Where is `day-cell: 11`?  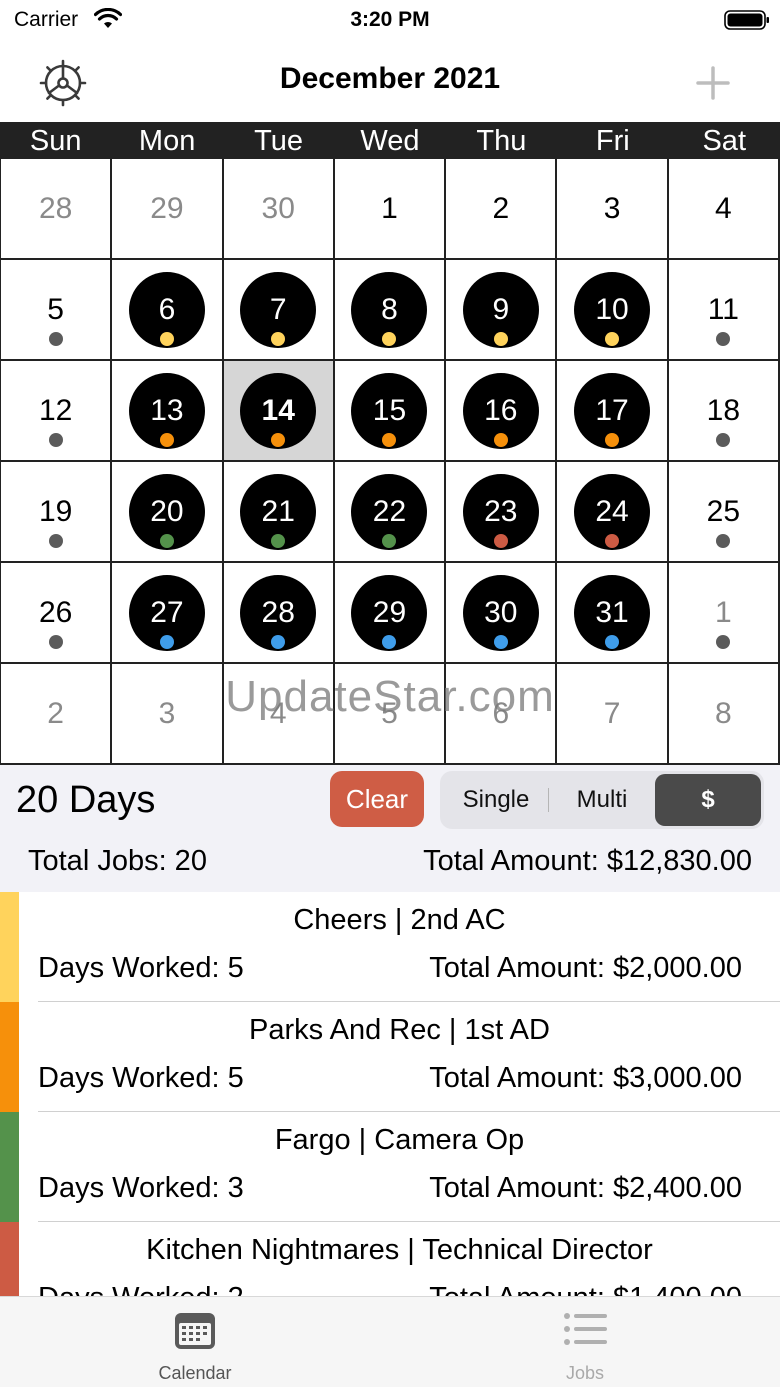
day-cell: 11 is located at coordinates (724, 310).